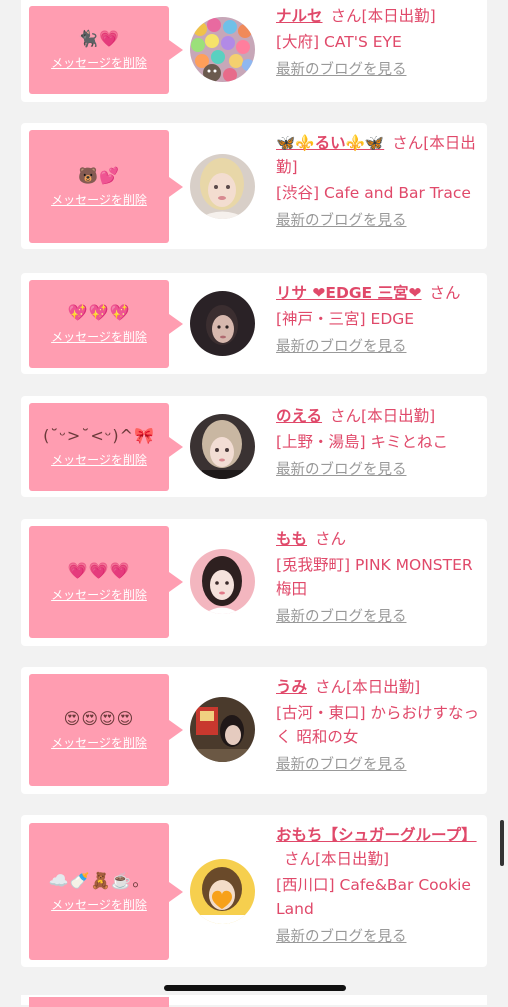  I want to click on message-emoji: 🐈‍⬛💗, so click(99, 38).